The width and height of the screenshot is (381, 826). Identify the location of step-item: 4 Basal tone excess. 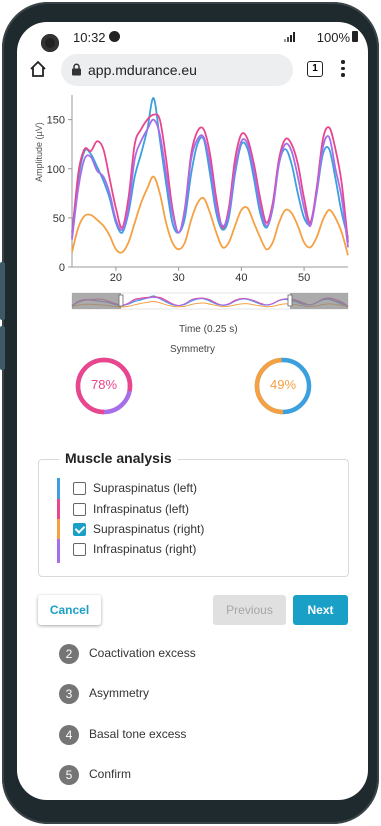
(184, 735).